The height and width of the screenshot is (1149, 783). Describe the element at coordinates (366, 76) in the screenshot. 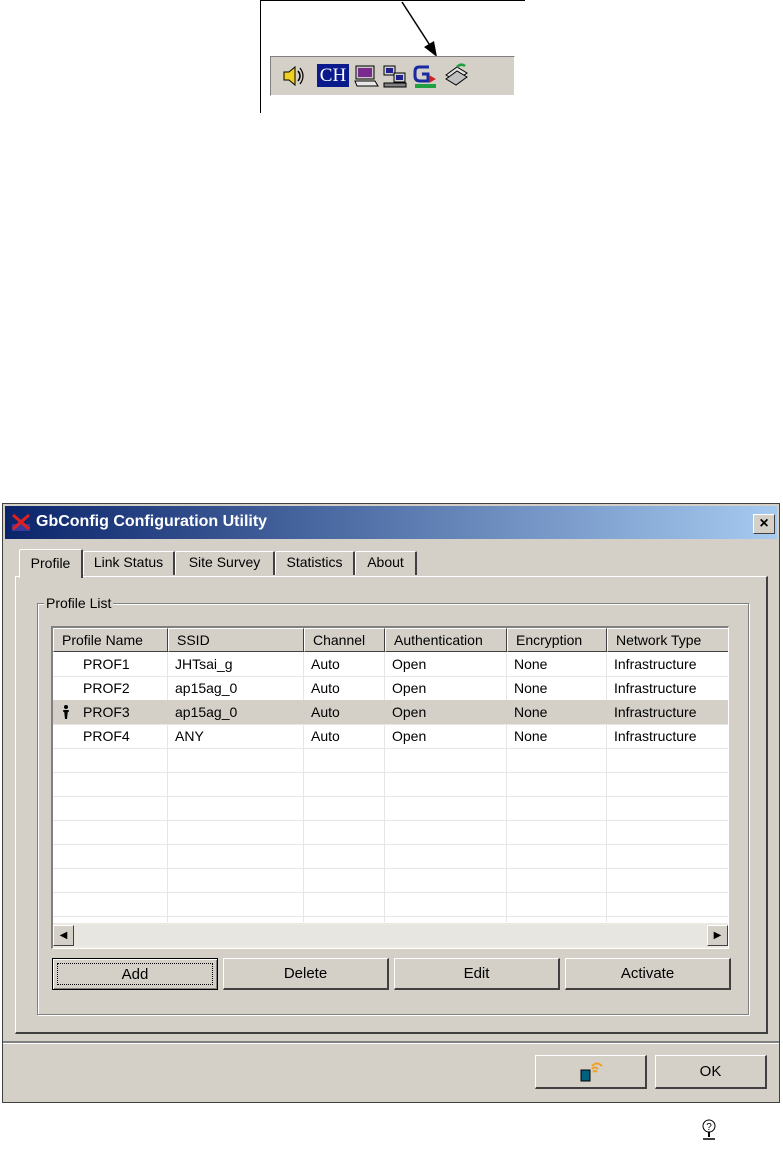

I see `monitor-icon` at that location.